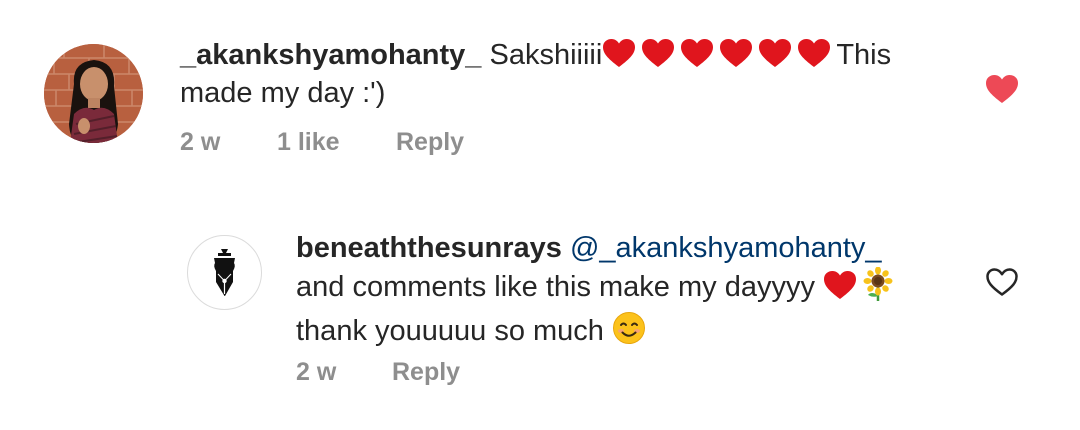  I want to click on hearts-row, so click(719, 55).